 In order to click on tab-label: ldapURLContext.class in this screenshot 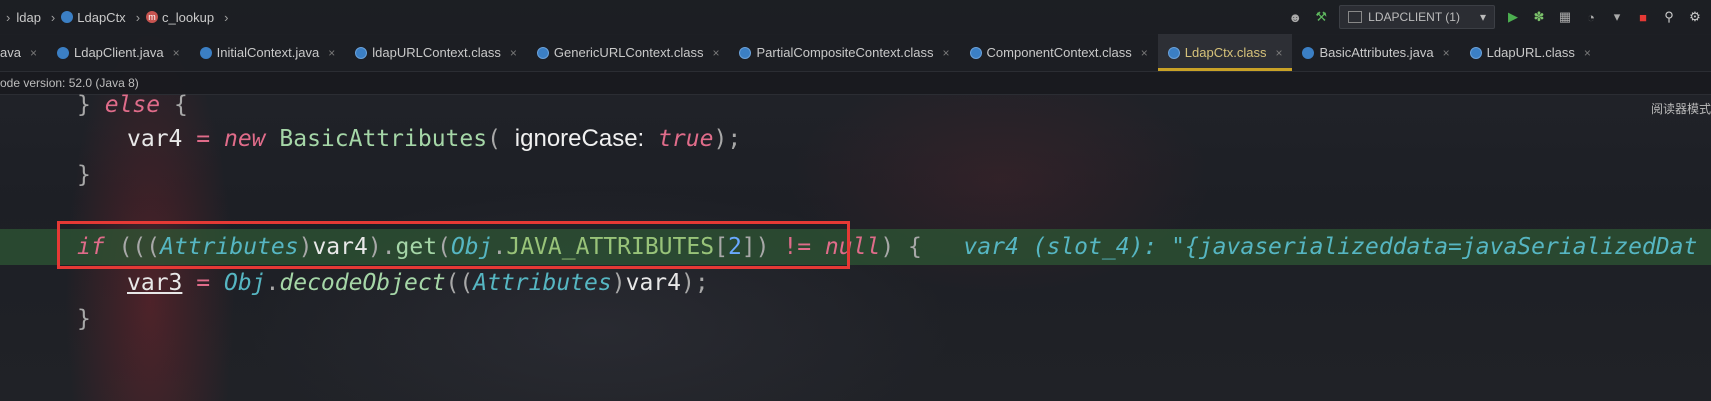, I will do `click(436, 52)`.